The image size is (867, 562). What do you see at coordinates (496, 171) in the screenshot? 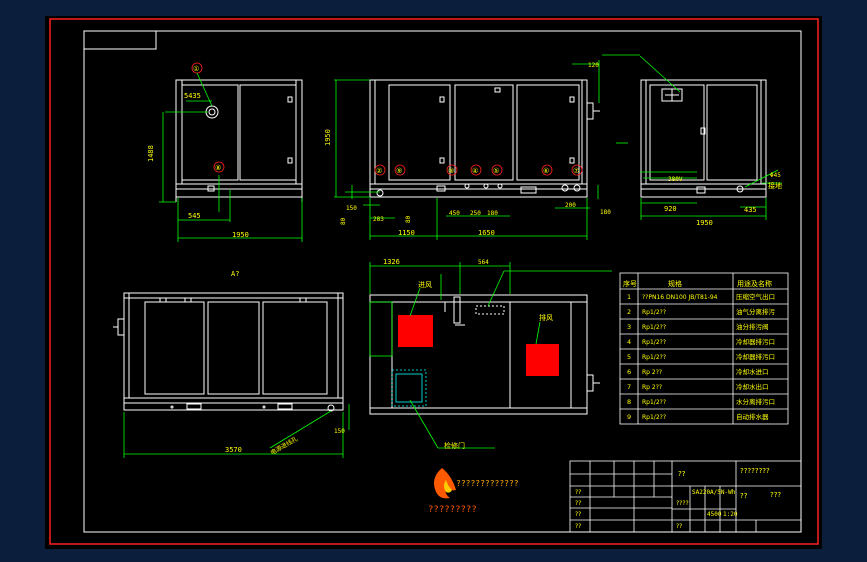
I see `side-callout: ⑤` at bounding box center [496, 171].